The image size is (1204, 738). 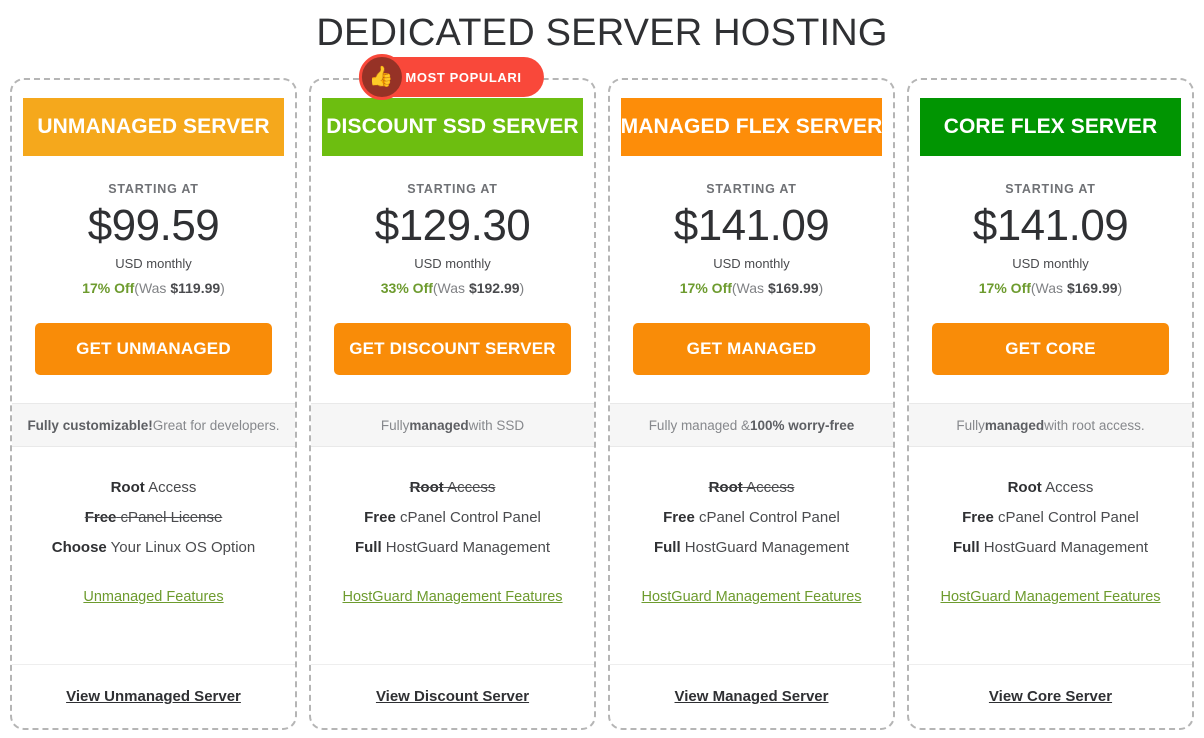 What do you see at coordinates (439, 425) in the screenshot?
I see `tagline-emphasis: managed` at bounding box center [439, 425].